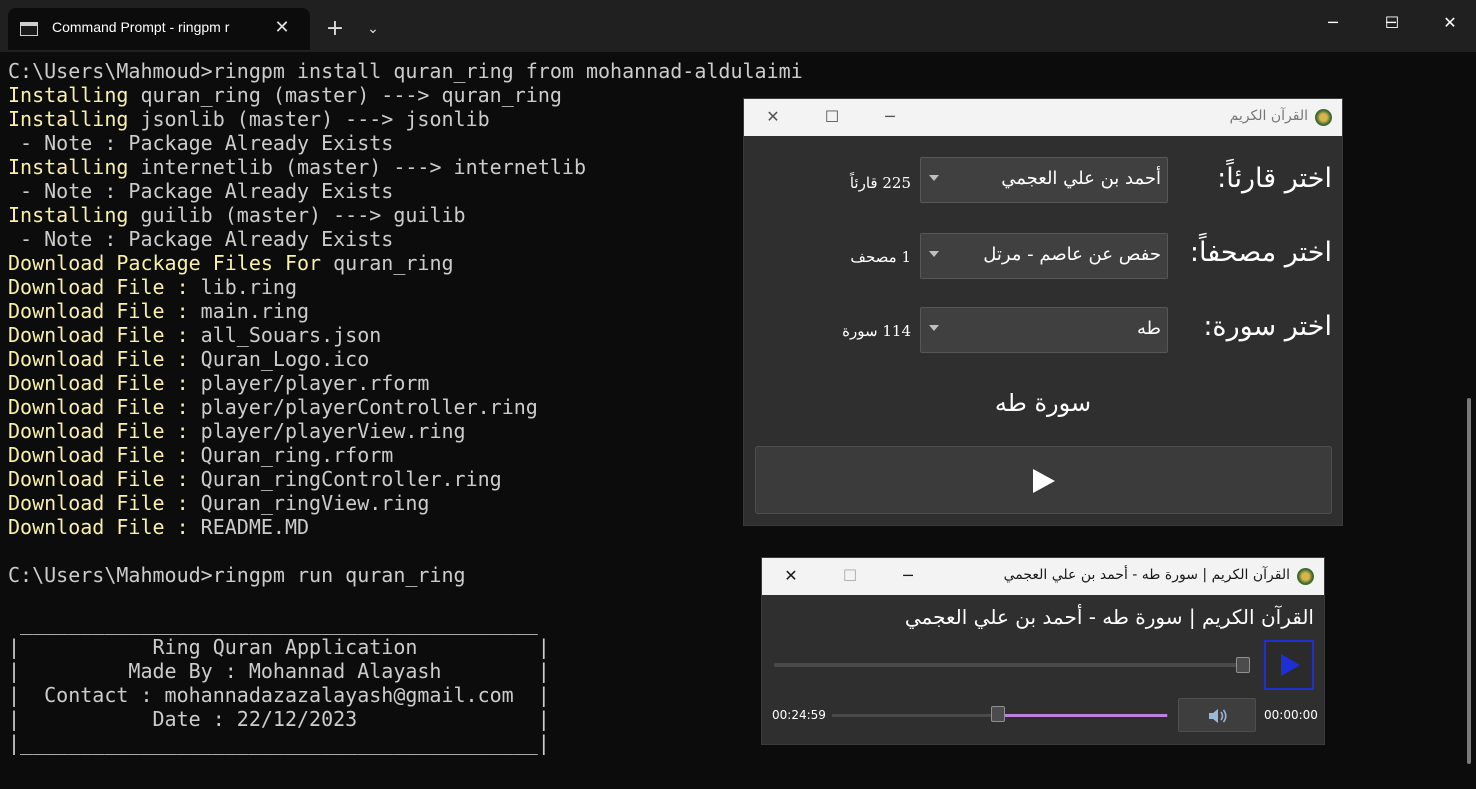  I want to click on tab-dropdown-button: ⌄, so click(373, 29).